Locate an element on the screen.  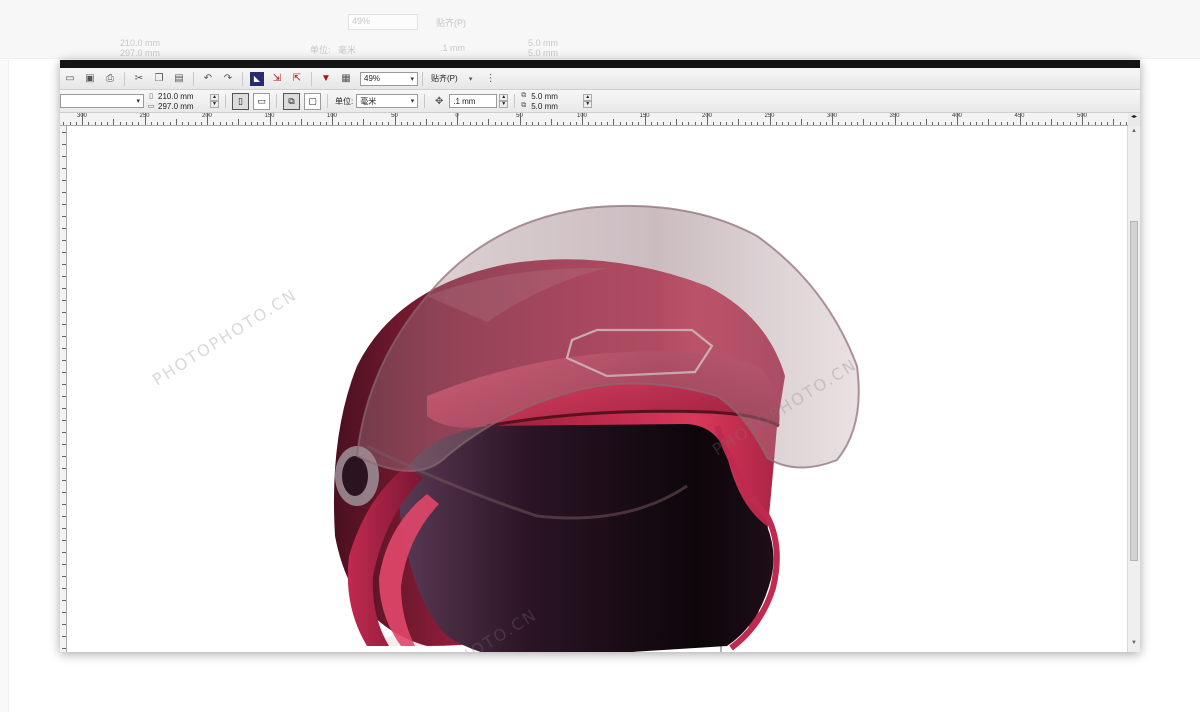
app-launcher-icon: ▦ is located at coordinates (346, 79).